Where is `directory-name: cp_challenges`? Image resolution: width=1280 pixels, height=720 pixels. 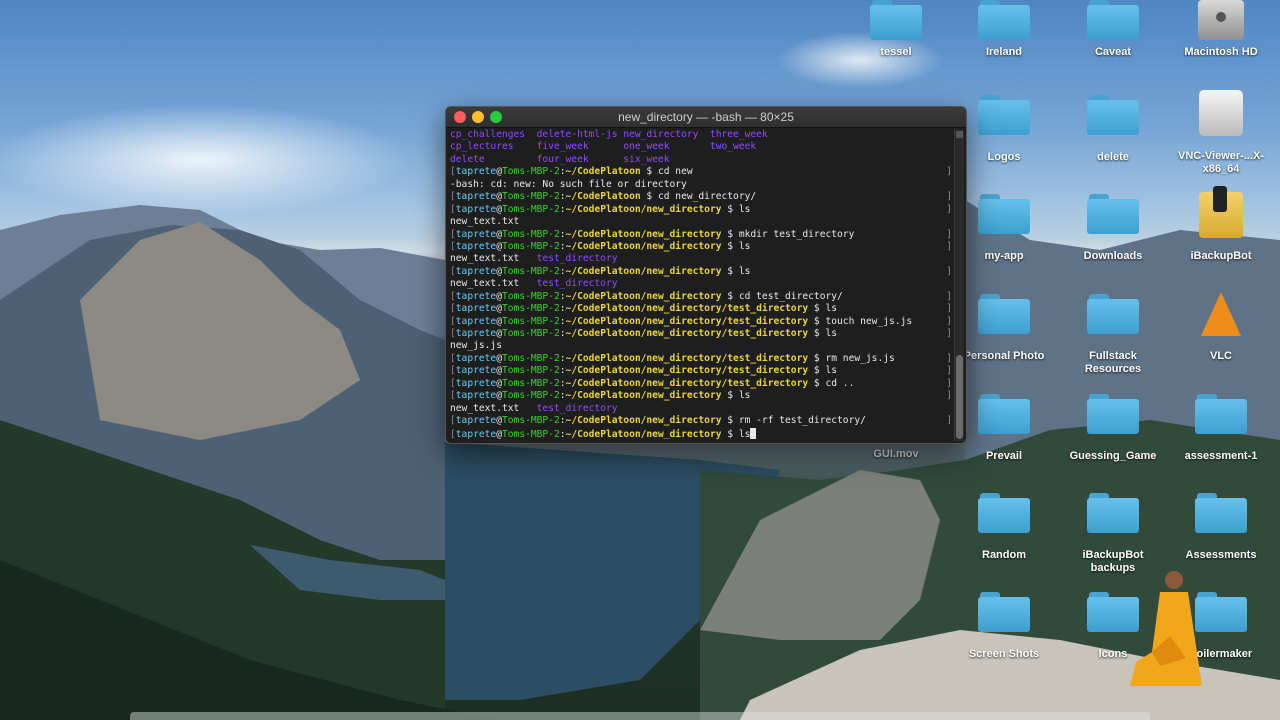
directory-name: cp_challenges is located at coordinates (493, 134).